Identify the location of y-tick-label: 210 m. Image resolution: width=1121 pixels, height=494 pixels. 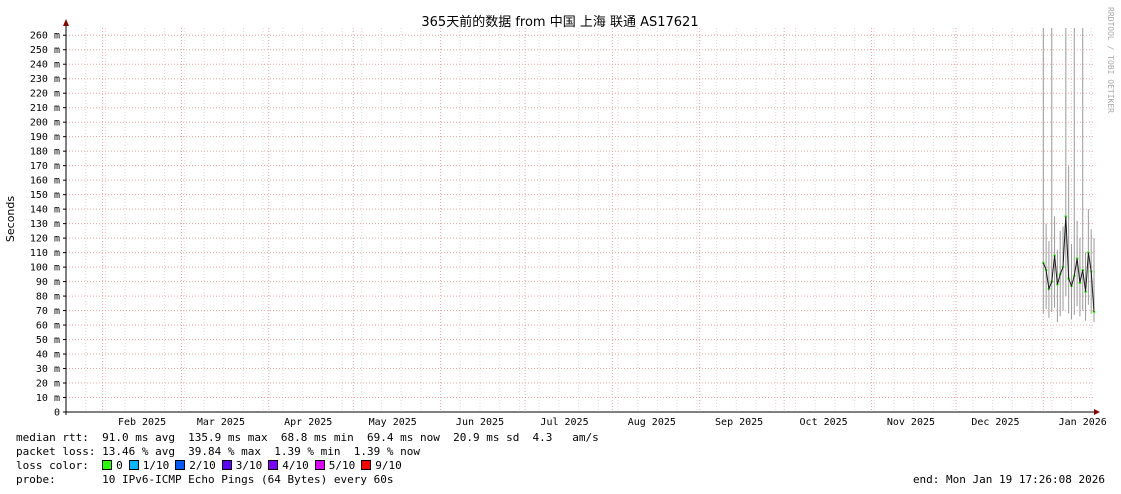
(45, 108).